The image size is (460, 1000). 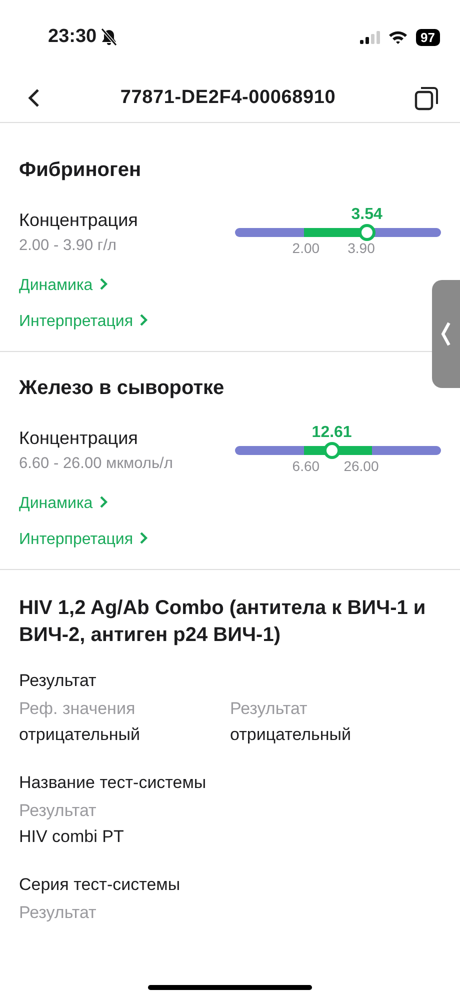 I want to click on bell-muted-icon, so click(x=108, y=37).